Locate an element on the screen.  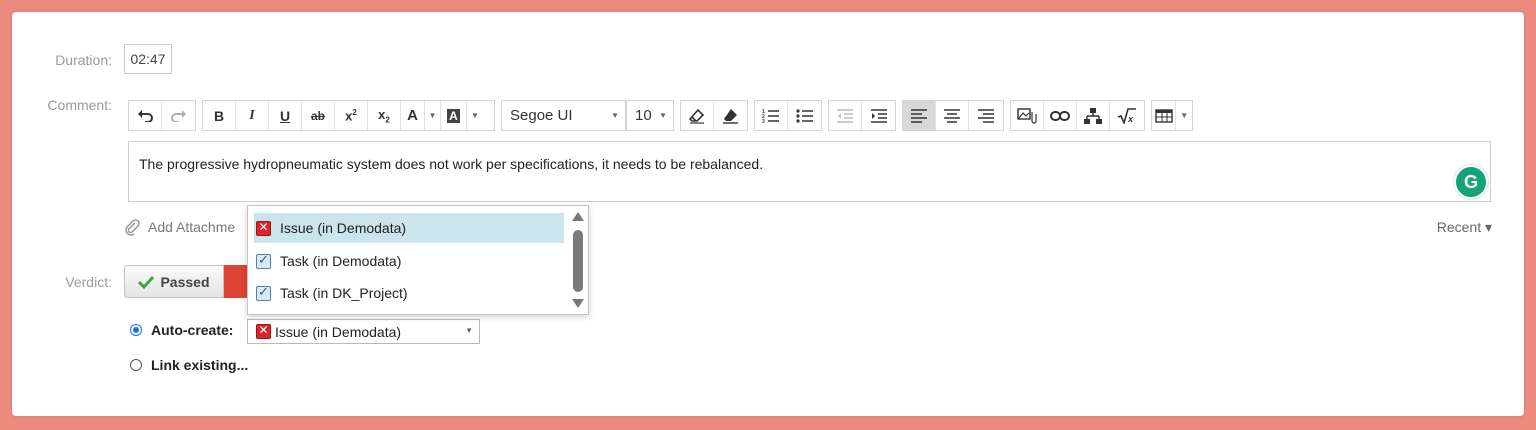
option-task-demodata: Task (in Demodata) is located at coordinates (409, 261).